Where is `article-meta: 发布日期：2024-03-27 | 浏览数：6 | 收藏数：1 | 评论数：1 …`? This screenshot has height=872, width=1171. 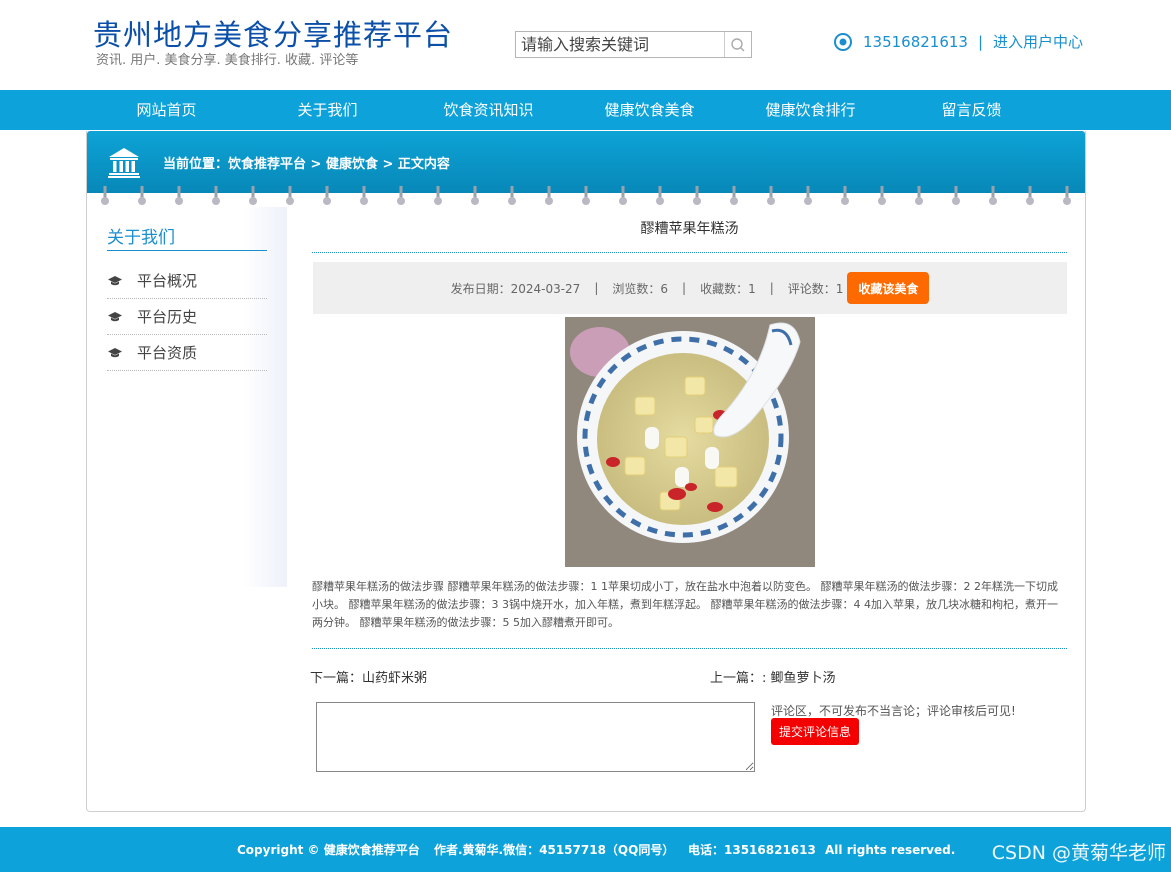 article-meta: 发布日期：2024-03-27 | 浏览数：6 | 收藏数：1 | 评论数：1 … is located at coordinates (690, 288).